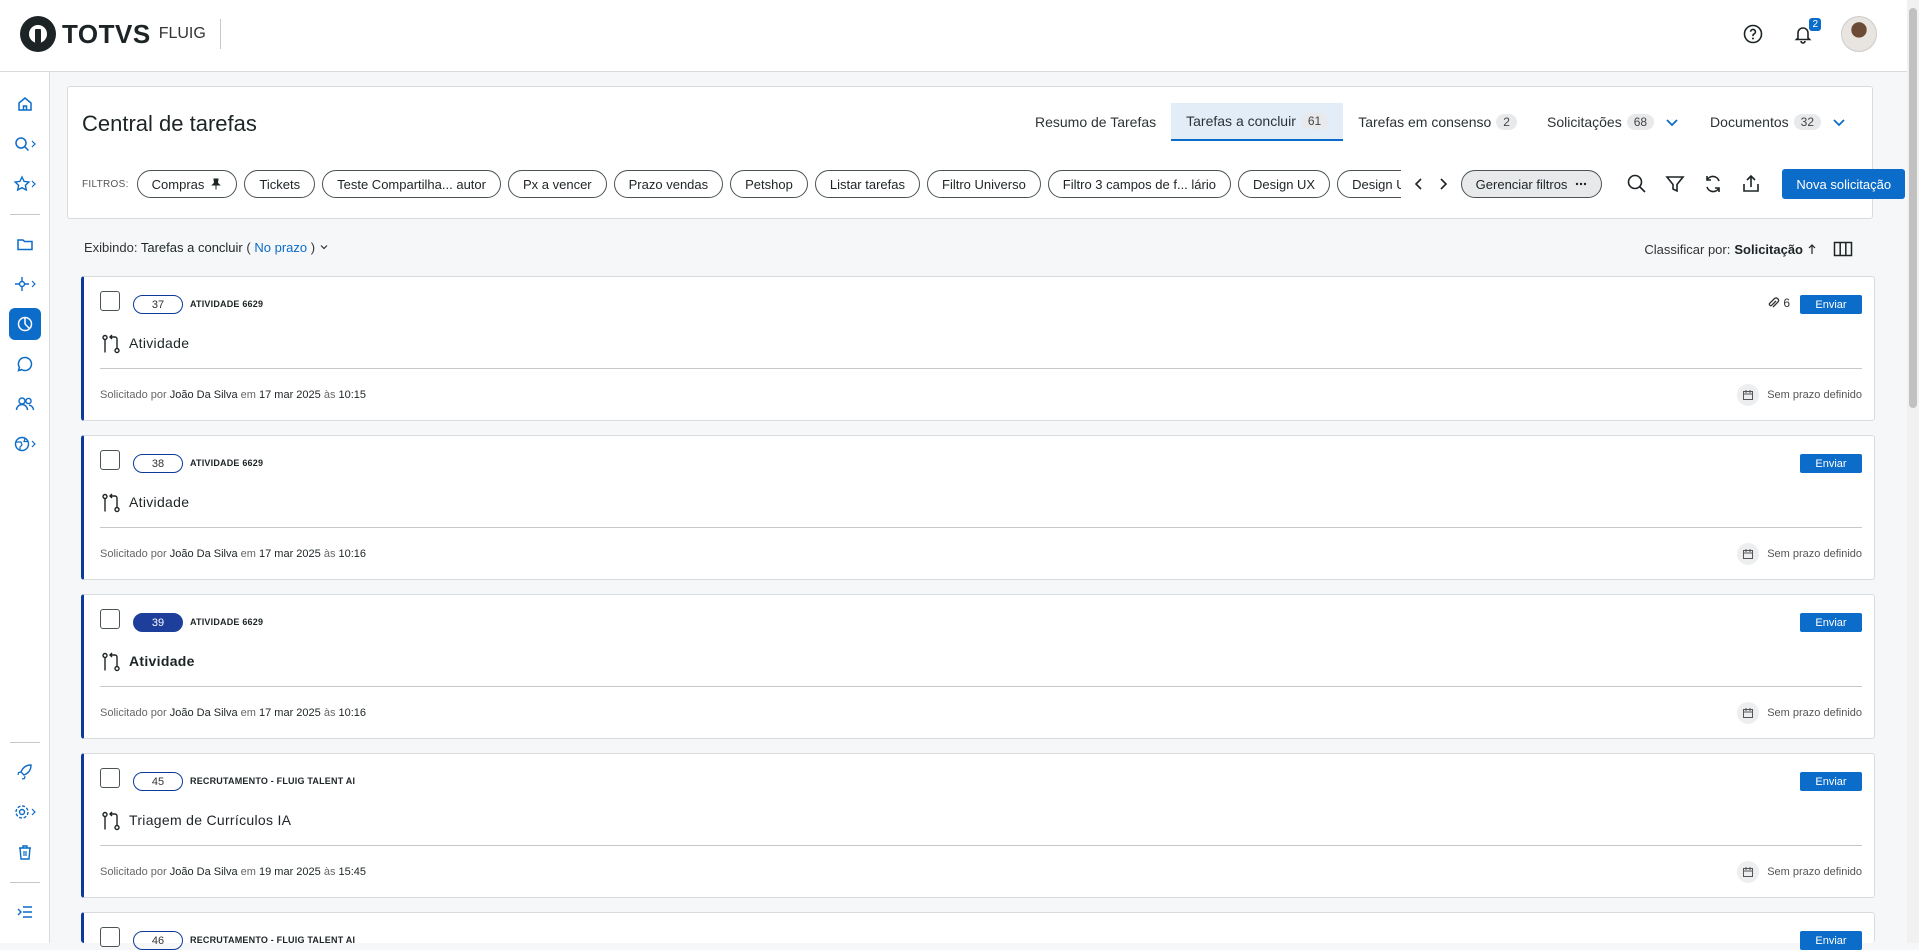 The image size is (1919, 950). Describe the element at coordinates (280, 184) in the screenshot. I see `filter-chip: Tickets` at that location.